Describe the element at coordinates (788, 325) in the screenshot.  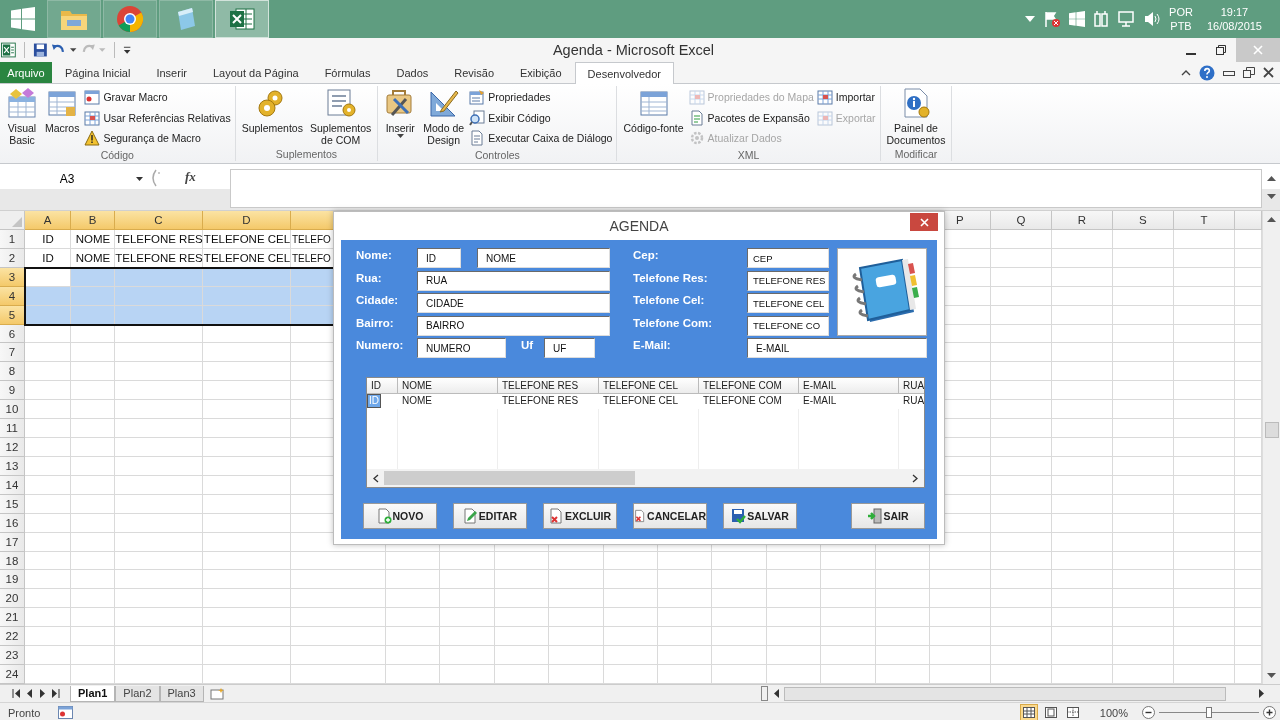
I see `text-field: TELEFONE CO` at that location.